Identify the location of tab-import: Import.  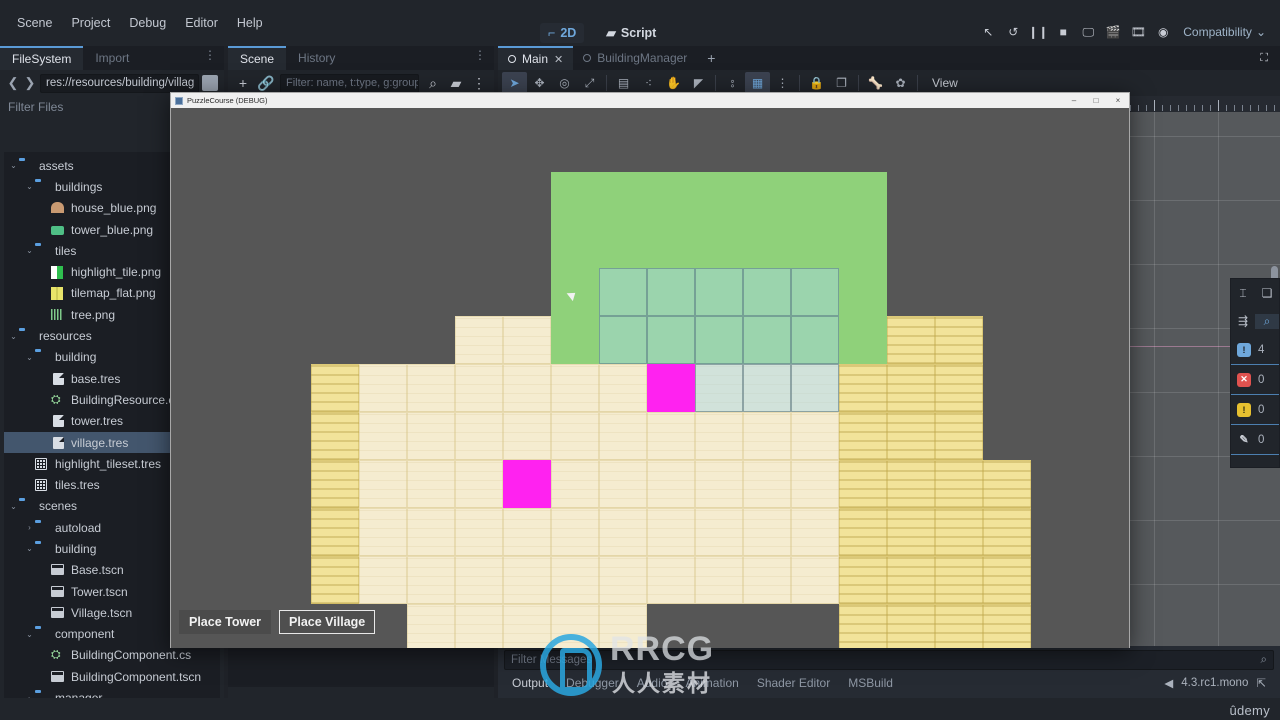
(112, 58).